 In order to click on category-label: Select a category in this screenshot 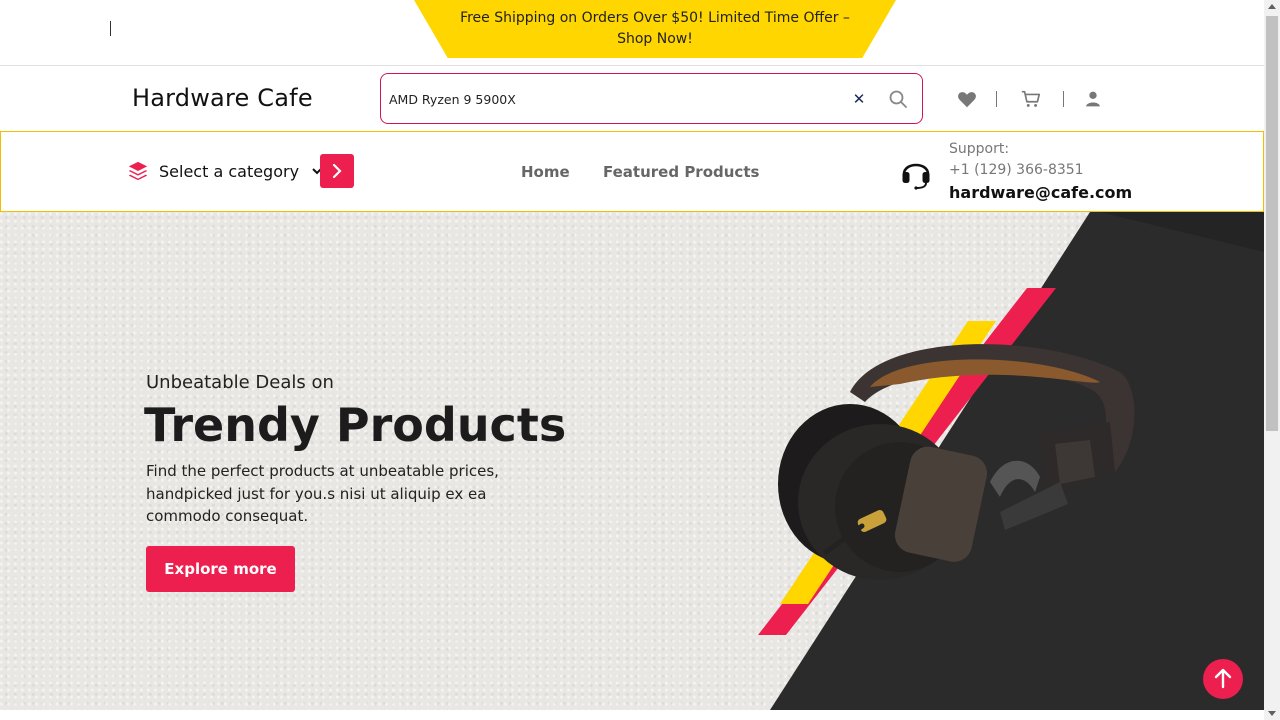, I will do `click(229, 171)`.